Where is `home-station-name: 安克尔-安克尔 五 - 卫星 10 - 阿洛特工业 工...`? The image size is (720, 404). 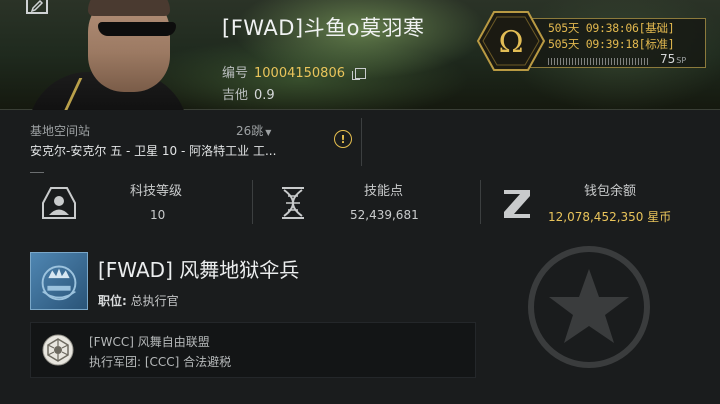 home-station-name: 安克尔-安克尔 五 - 卫星 10 - 阿洛特工业 工... is located at coordinates (153, 150).